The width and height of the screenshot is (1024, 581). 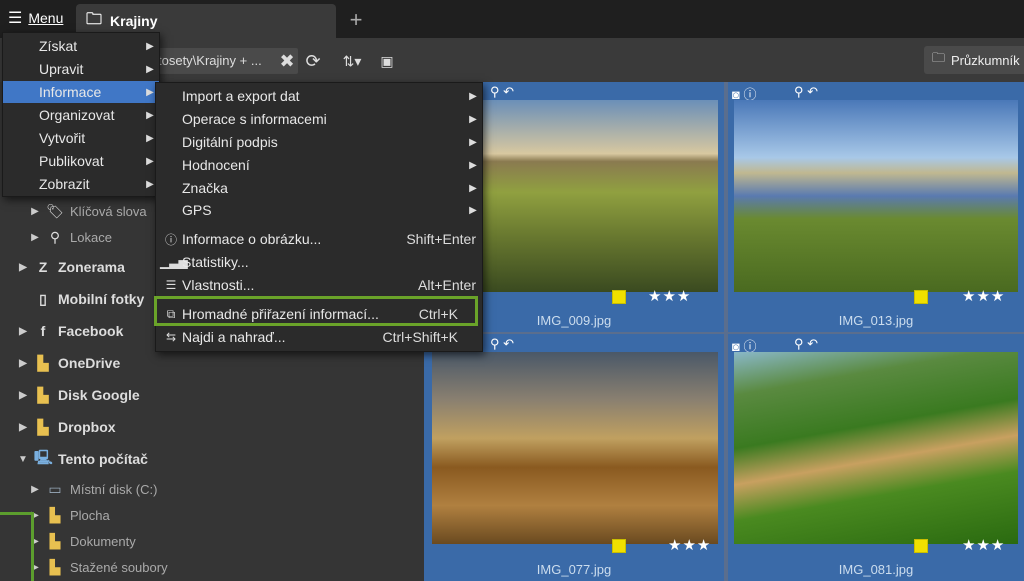 I want to click on properties-icon: ☰, so click(x=171, y=285).